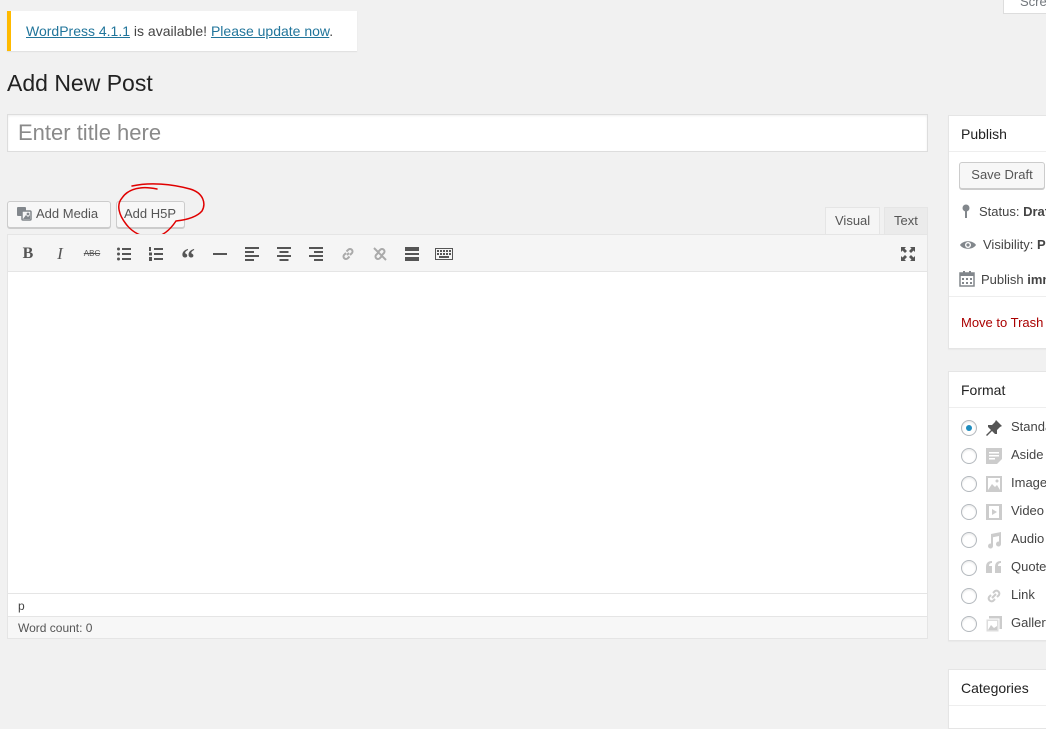 The image size is (1046, 729). Describe the element at coordinates (92, 254) in the screenshot. I see `strikethrough-button: ABC` at that location.